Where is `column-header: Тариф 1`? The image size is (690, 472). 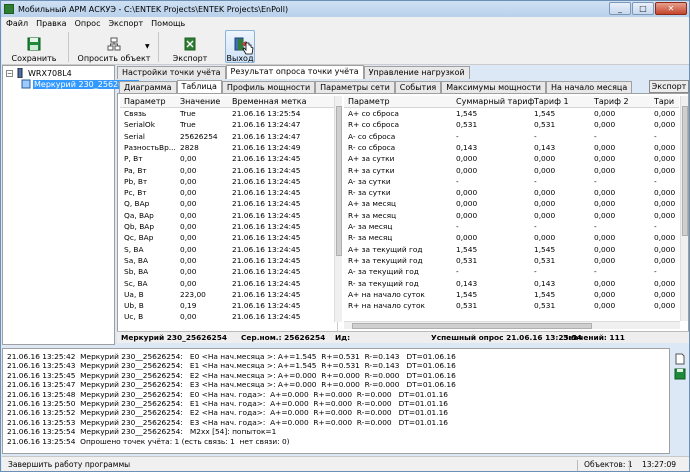
column-header: Тариф 1 is located at coordinates (551, 101).